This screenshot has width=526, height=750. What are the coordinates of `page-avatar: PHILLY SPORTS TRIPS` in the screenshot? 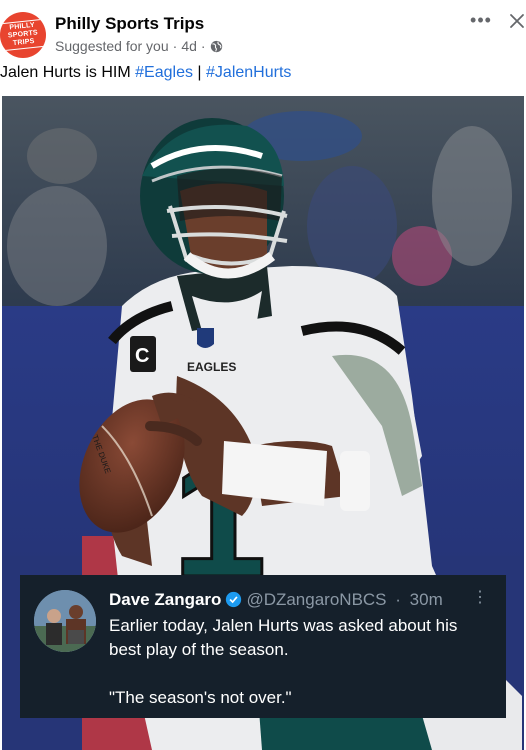 It's located at (23, 35).